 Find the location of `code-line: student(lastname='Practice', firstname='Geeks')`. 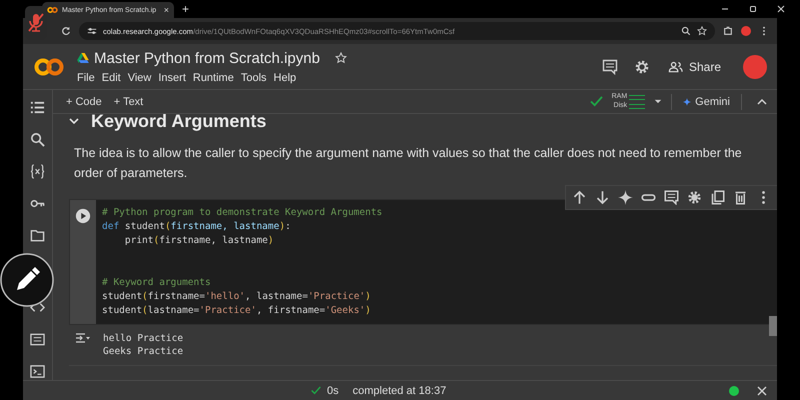

code-line: student(lastname='Practice', firstname='Geeks') is located at coordinates (237, 311).